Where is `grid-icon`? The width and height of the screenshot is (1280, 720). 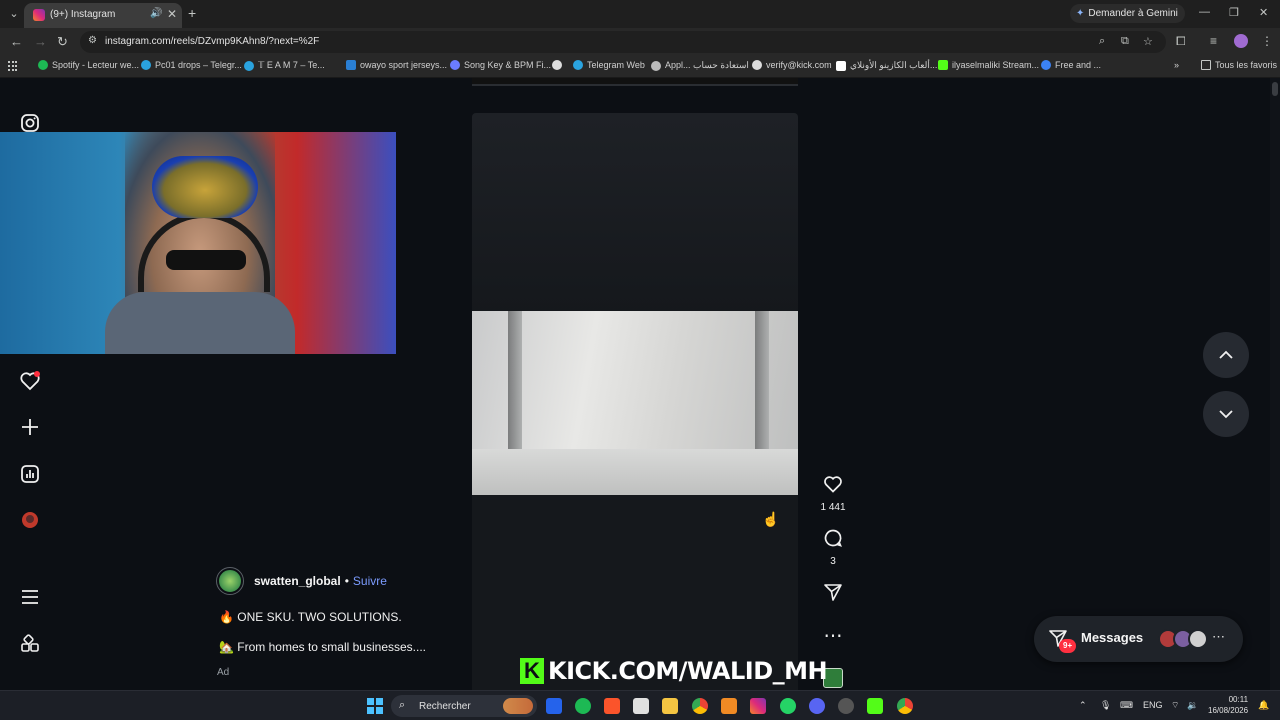 grid-icon is located at coordinates (30, 645).